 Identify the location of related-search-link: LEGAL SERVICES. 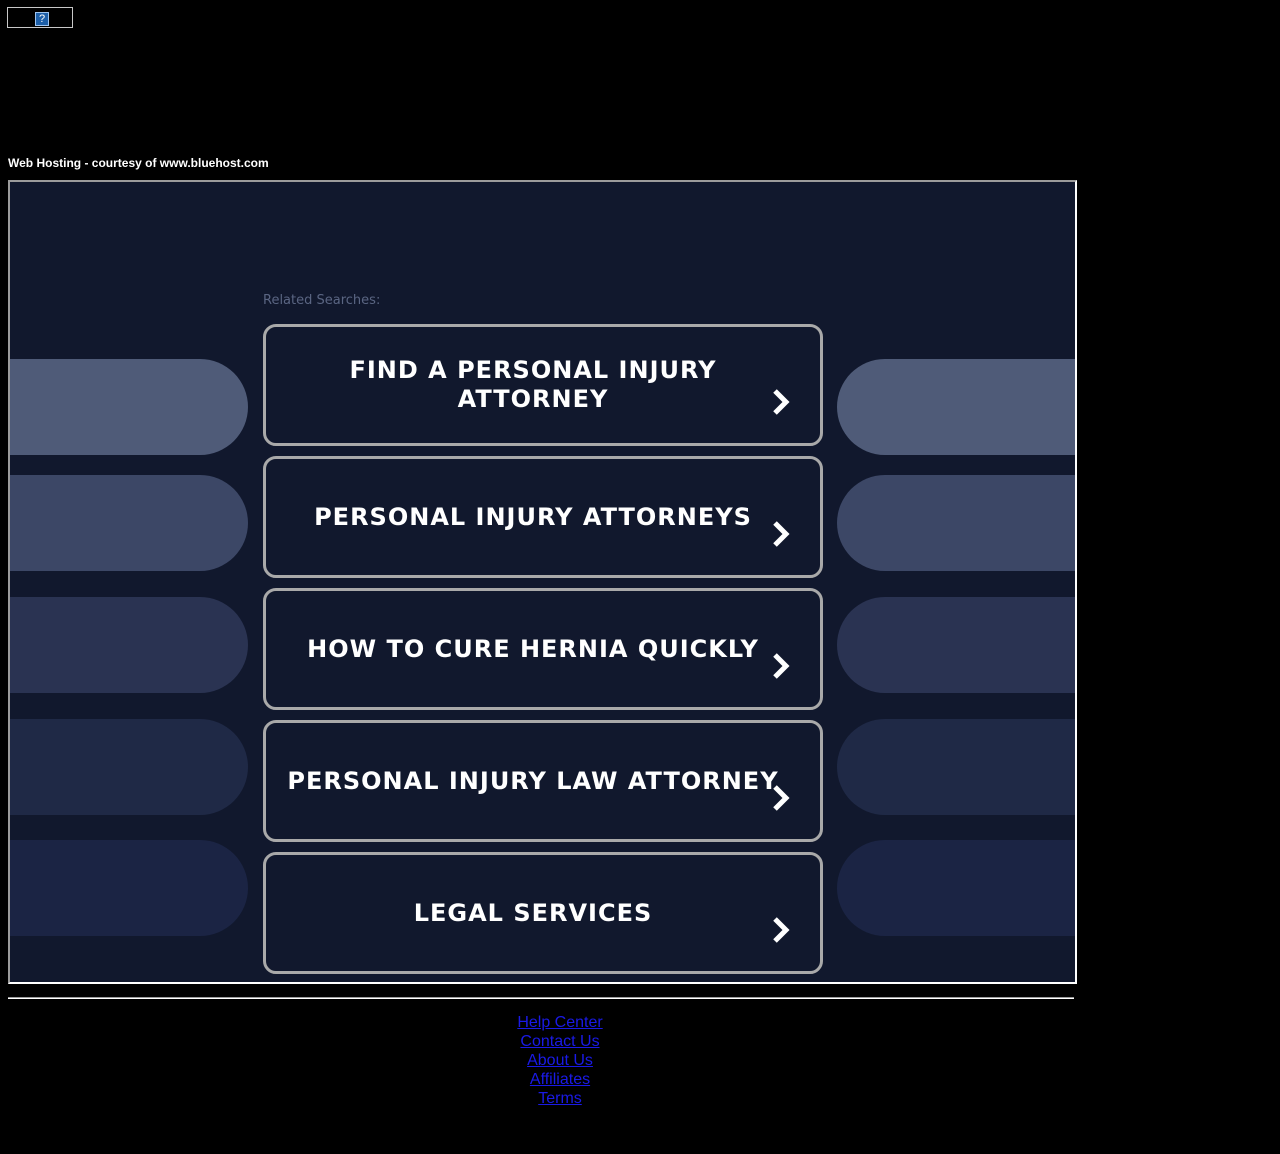
(543, 913).